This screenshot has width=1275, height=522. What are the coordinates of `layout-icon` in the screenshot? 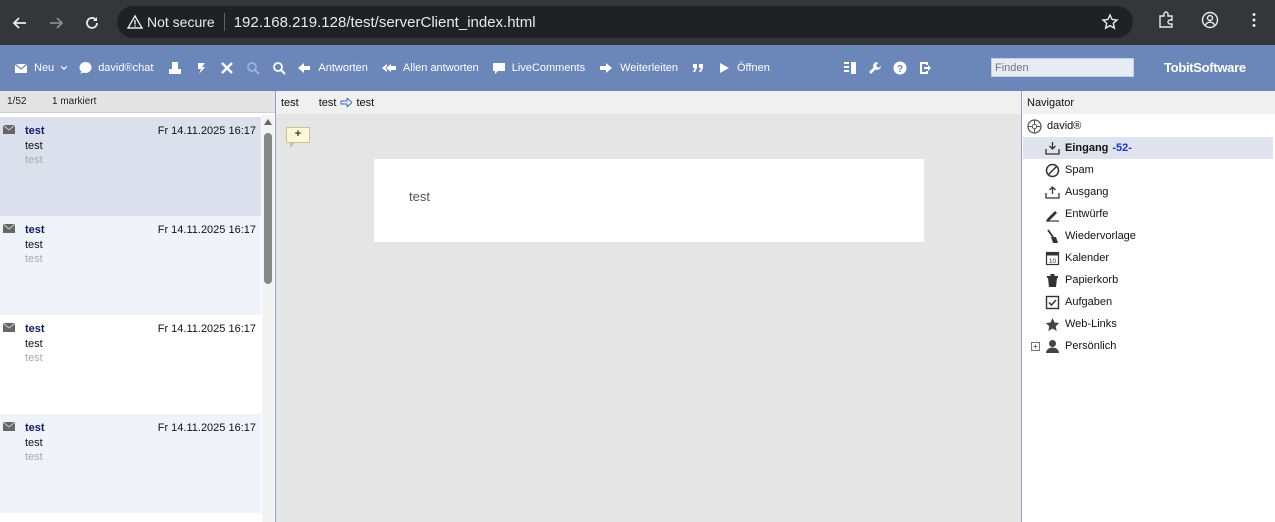 It's located at (849, 68).